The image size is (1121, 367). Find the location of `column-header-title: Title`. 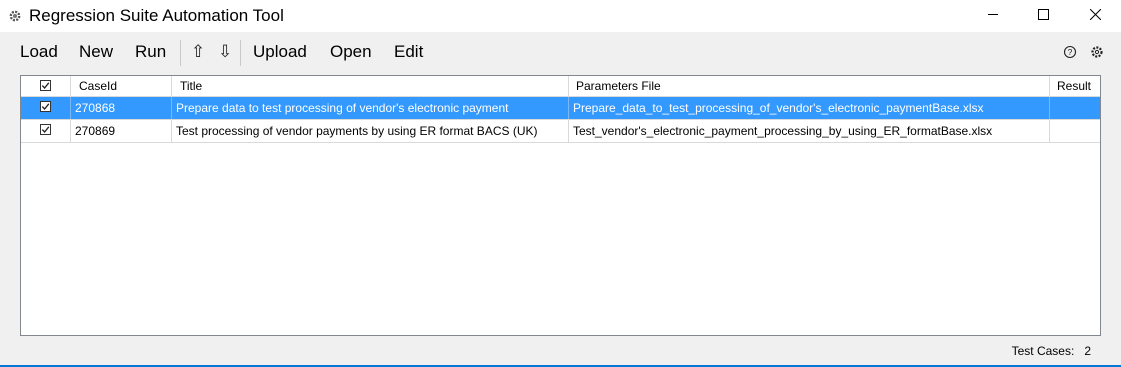

column-header-title: Title is located at coordinates (370, 86).